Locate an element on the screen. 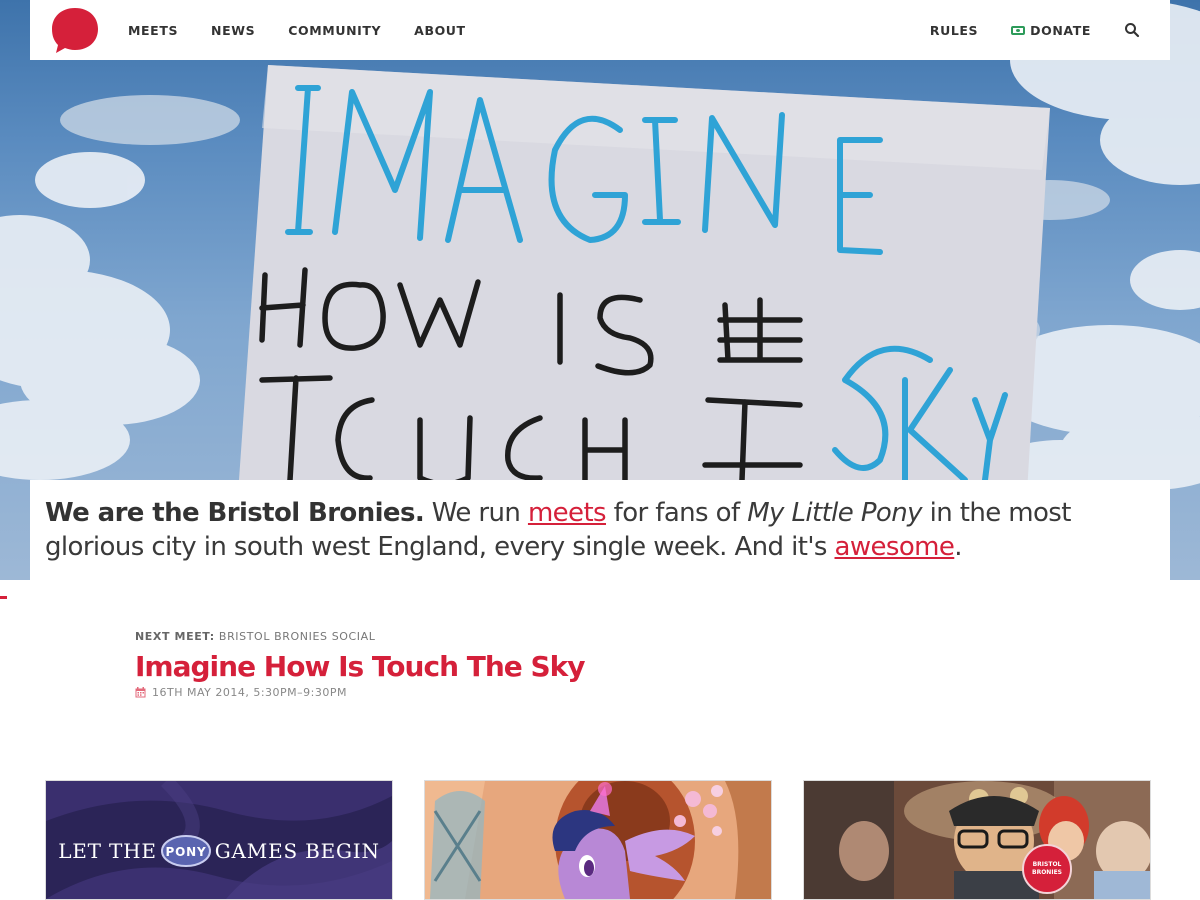 The width and height of the screenshot is (1200, 900). card-twilight is located at coordinates (598, 840).